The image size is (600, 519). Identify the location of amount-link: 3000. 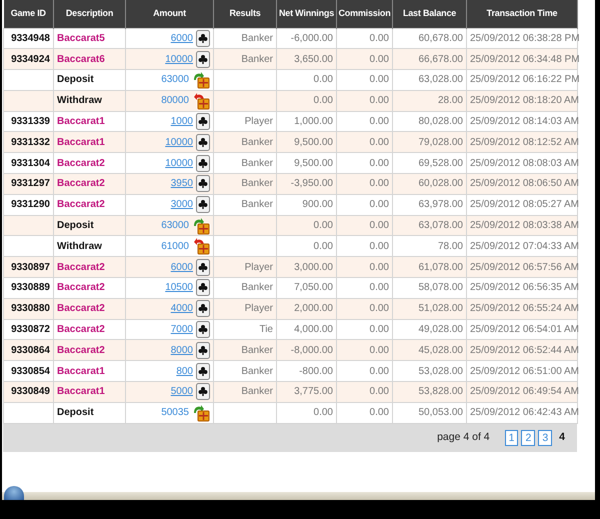
(181, 204).